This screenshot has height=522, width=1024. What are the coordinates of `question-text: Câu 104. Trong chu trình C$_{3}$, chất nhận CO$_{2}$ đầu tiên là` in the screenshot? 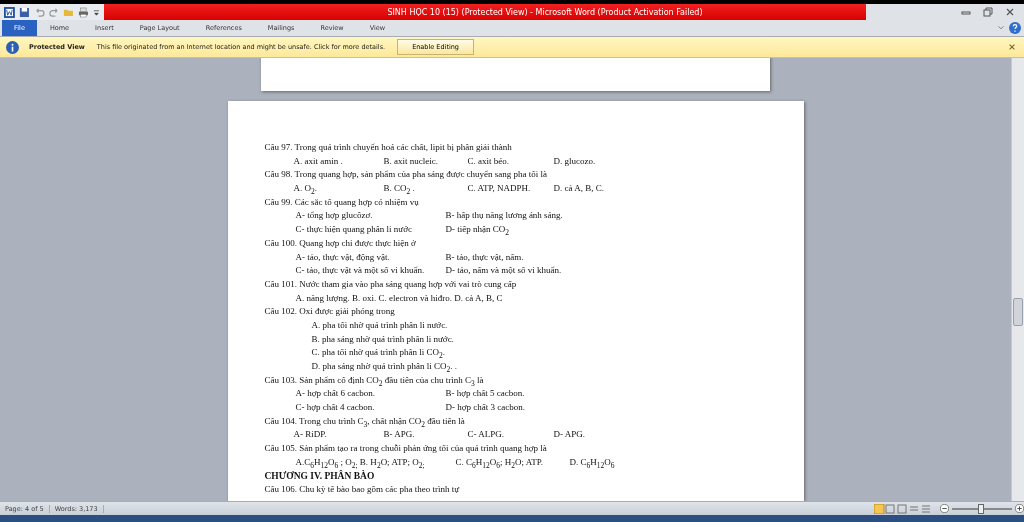 It's located at (365, 421).